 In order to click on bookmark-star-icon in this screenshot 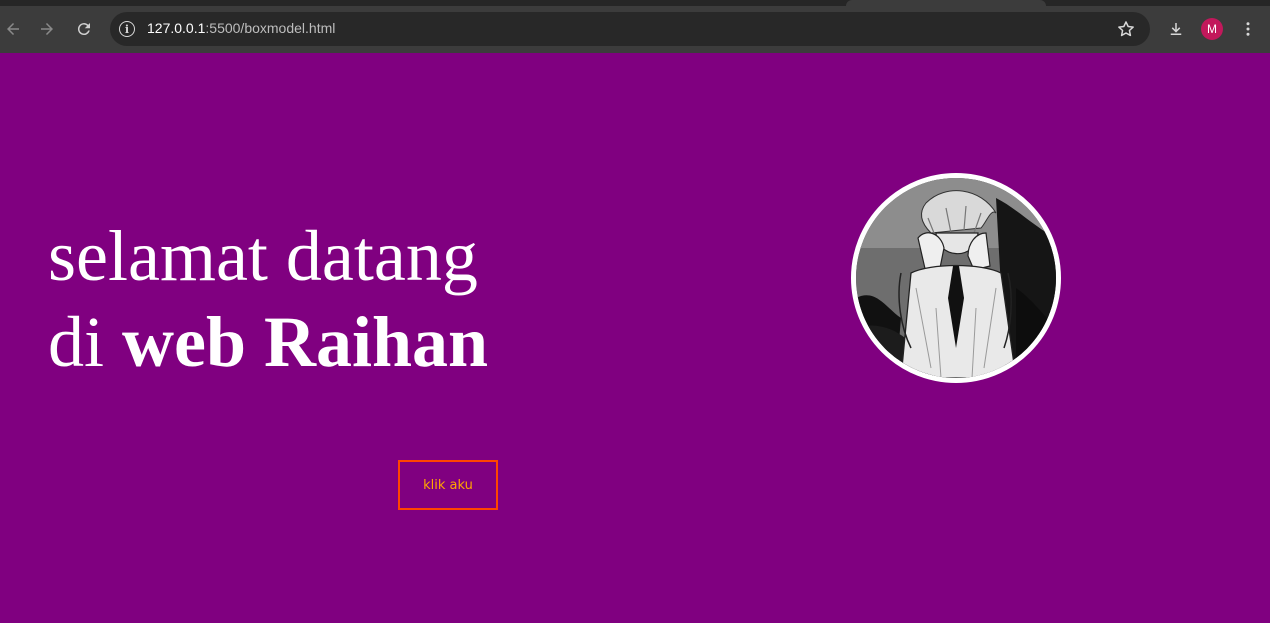, I will do `click(1126, 29)`.